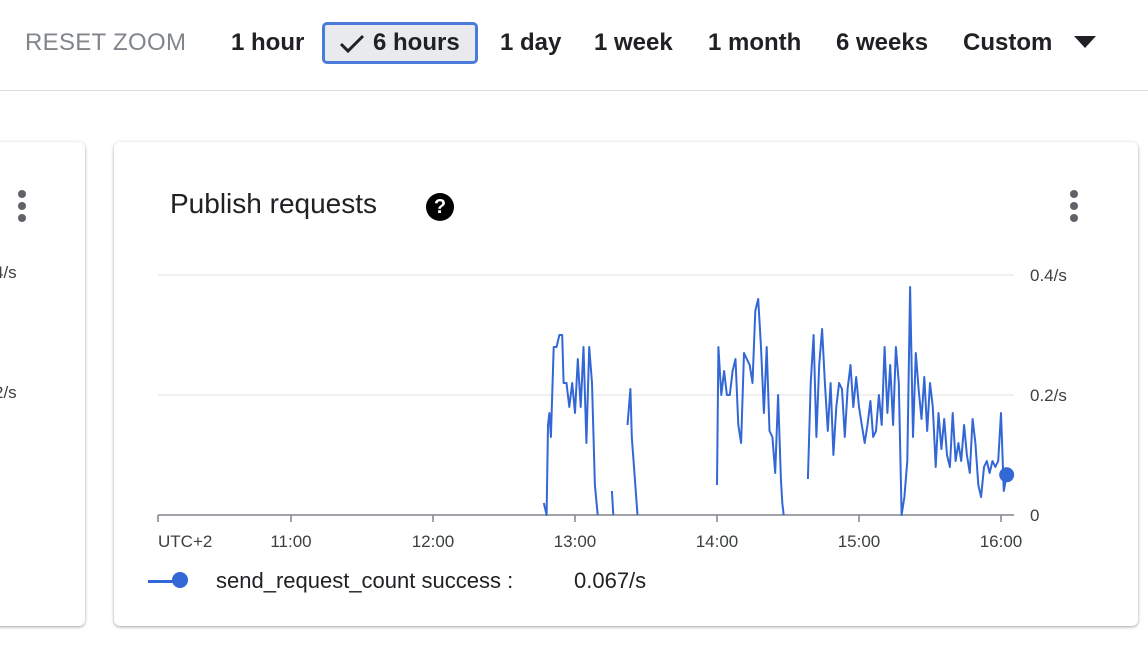 The height and width of the screenshot is (652, 1148). Describe the element at coordinates (416, 42) in the screenshot. I see `range-6-hours-label: 6 hours` at that location.